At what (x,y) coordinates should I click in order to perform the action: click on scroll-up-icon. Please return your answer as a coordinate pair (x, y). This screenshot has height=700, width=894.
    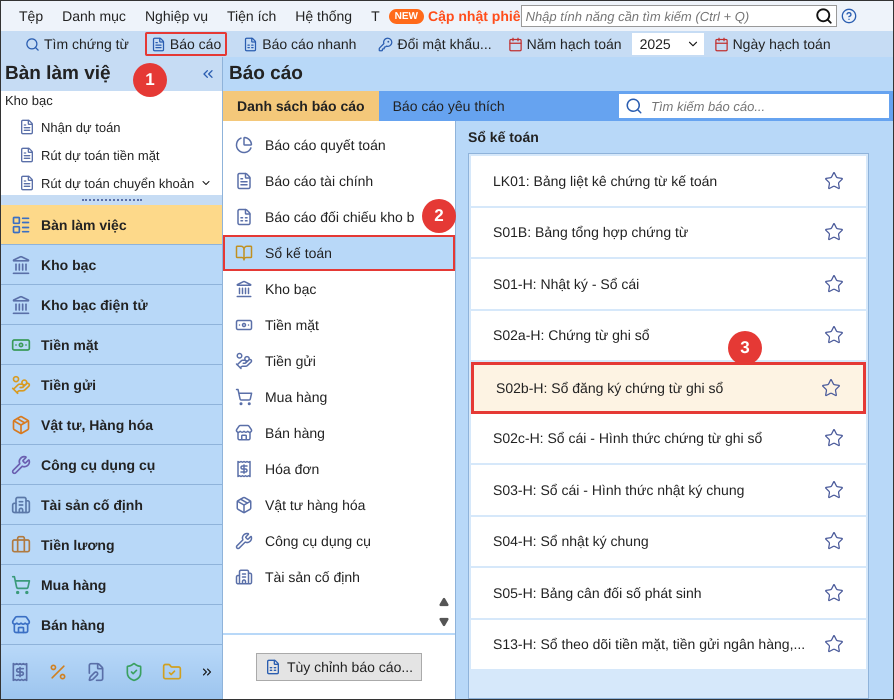
    Looking at the image, I should click on (444, 602).